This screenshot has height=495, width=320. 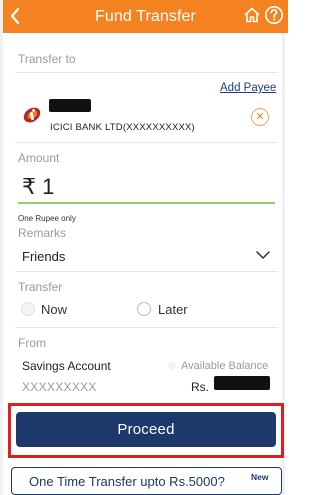 I want to click on amount-input-underline, so click(x=146, y=203).